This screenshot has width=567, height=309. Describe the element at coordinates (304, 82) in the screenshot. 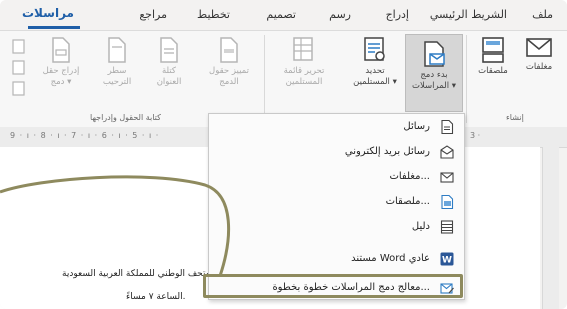

I see `edit-list-label-2: المستلمين` at that location.